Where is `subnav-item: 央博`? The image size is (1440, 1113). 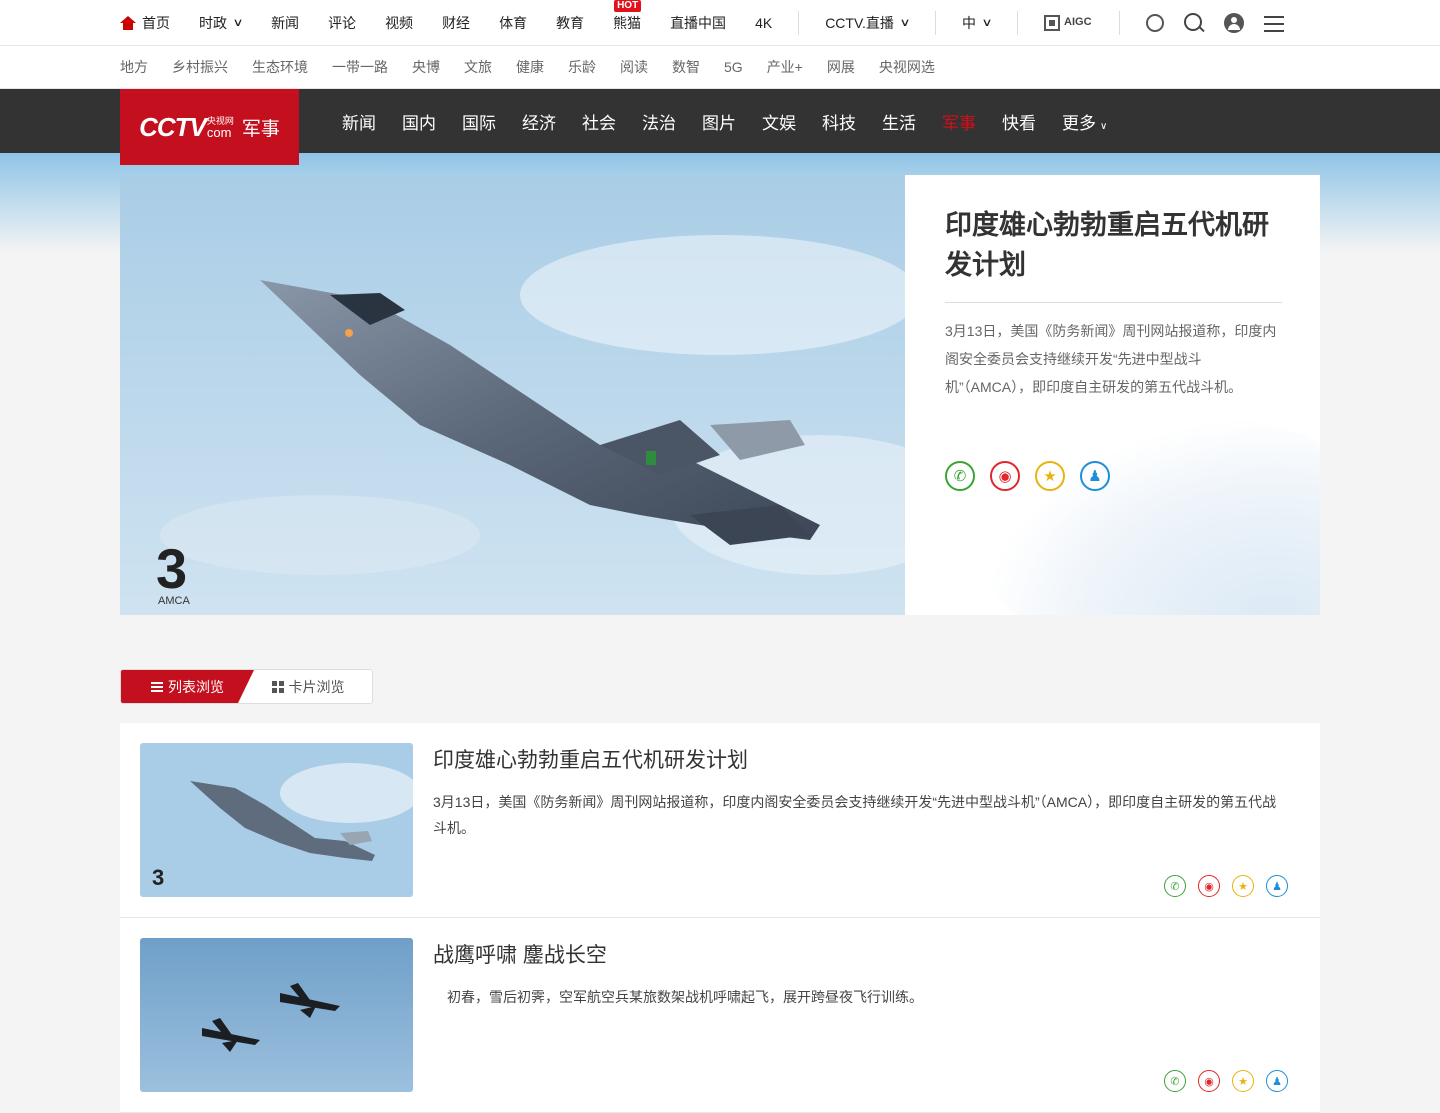
subnav-item: 央博 is located at coordinates (426, 67).